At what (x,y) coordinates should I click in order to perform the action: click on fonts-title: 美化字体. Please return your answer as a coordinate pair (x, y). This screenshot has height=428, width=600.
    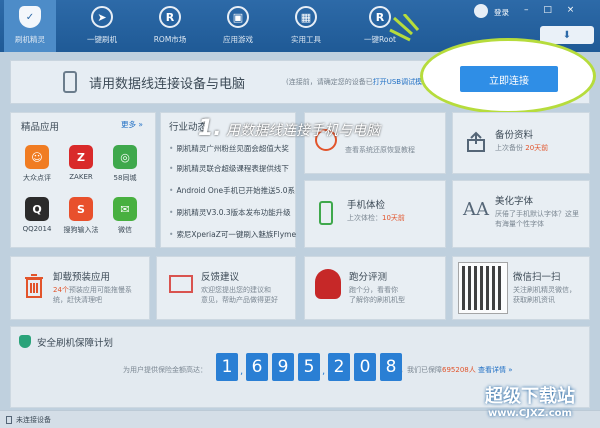
    Looking at the image, I should click on (514, 201).